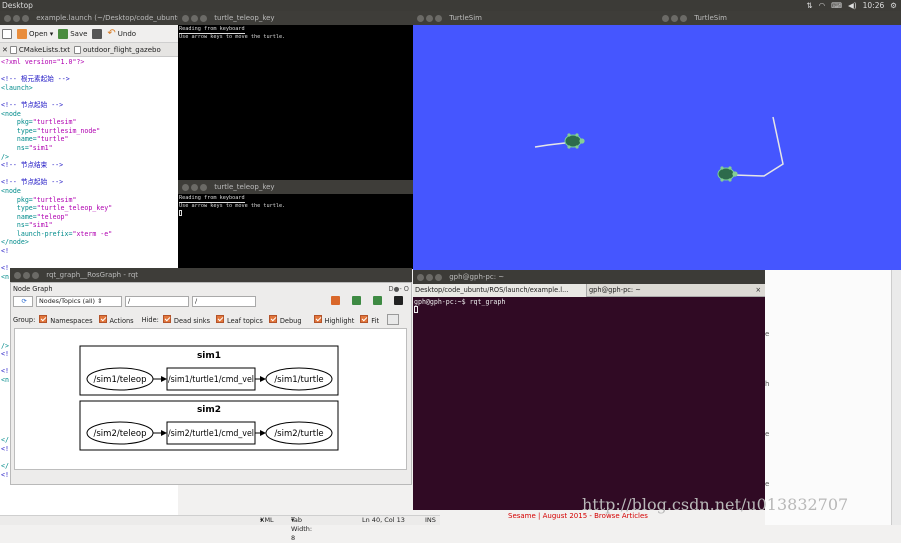 Image resolution: width=901 pixels, height=543 pixels. Describe the element at coordinates (5, 49) in the screenshot. I see `close-tab-icon: ✕` at that location.